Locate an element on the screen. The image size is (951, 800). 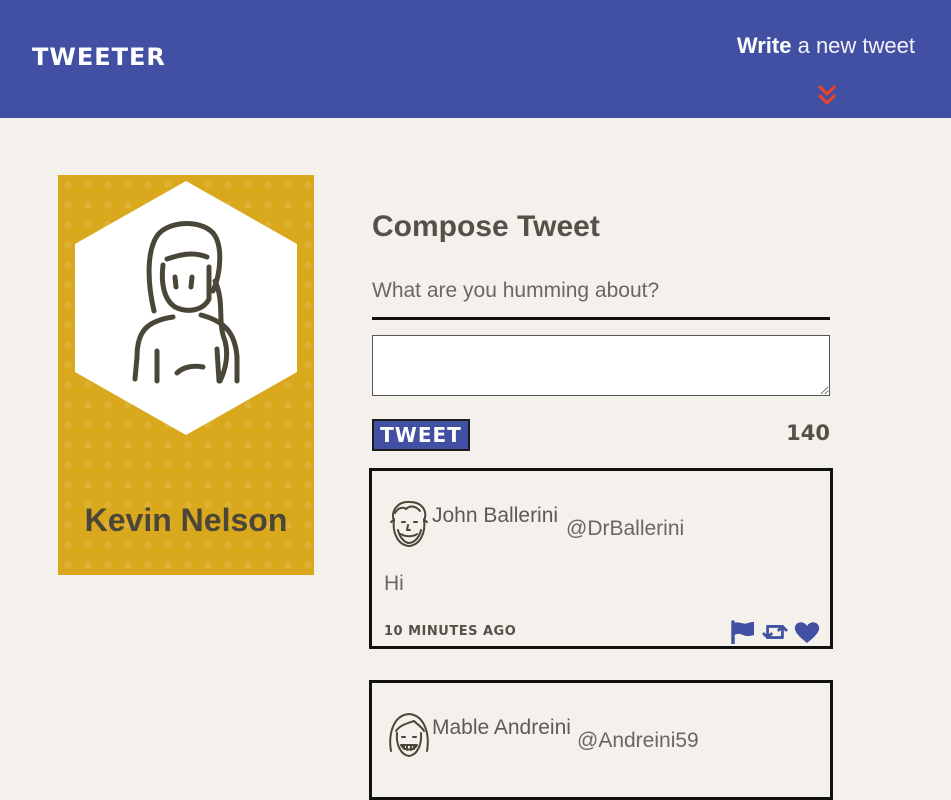
profile-card: Kevin Nelson is located at coordinates (186, 375).